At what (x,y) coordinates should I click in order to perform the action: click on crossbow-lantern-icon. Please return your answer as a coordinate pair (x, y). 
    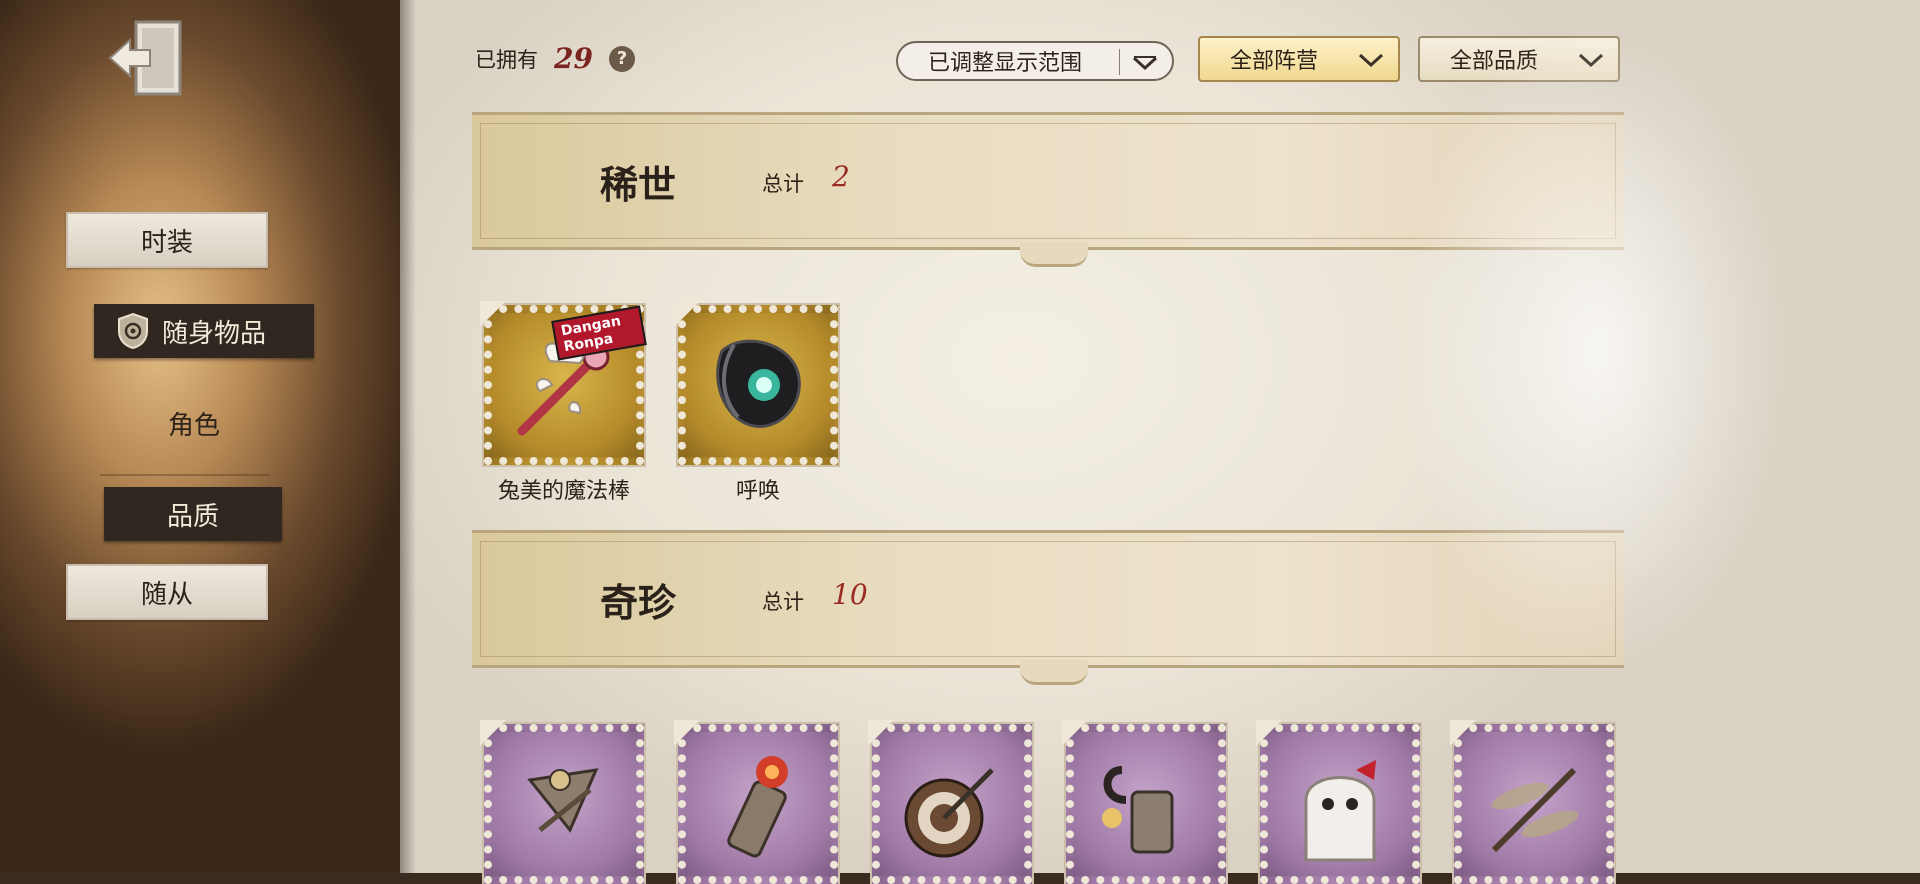
    Looking at the image, I should click on (563, 800).